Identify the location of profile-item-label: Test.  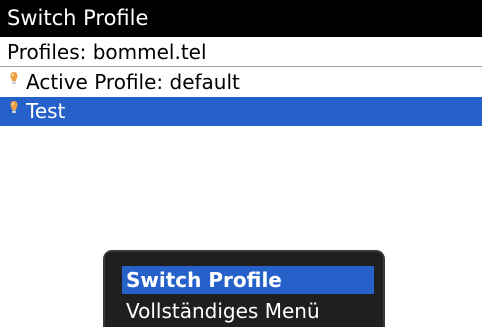
(46, 111).